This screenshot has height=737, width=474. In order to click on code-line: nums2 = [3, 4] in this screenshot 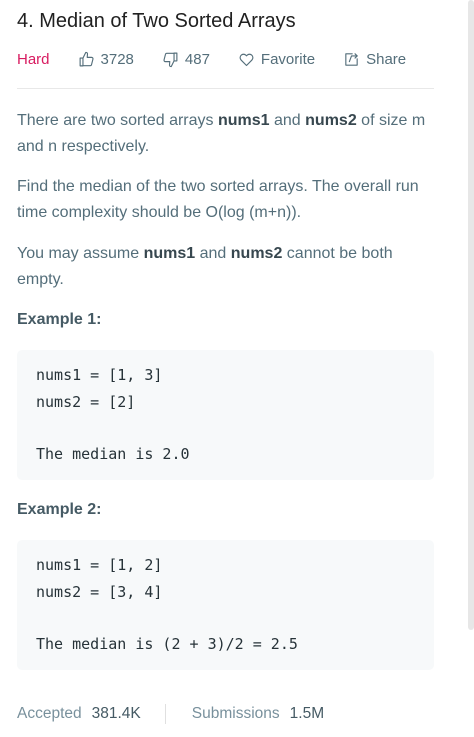, I will do `click(99, 592)`.